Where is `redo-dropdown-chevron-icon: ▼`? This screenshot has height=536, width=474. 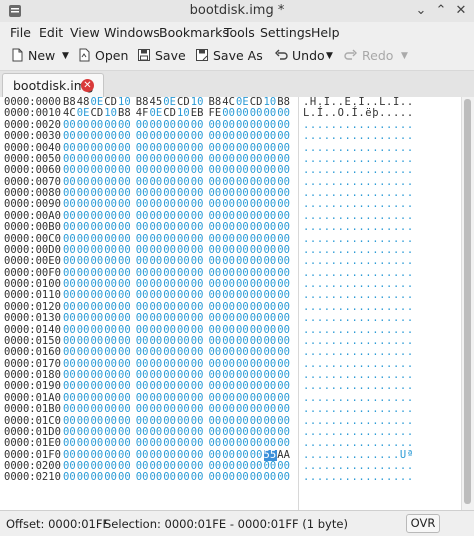
redo-dropdown-chevron-icon: ▼ is located at coordinates (404, 56).